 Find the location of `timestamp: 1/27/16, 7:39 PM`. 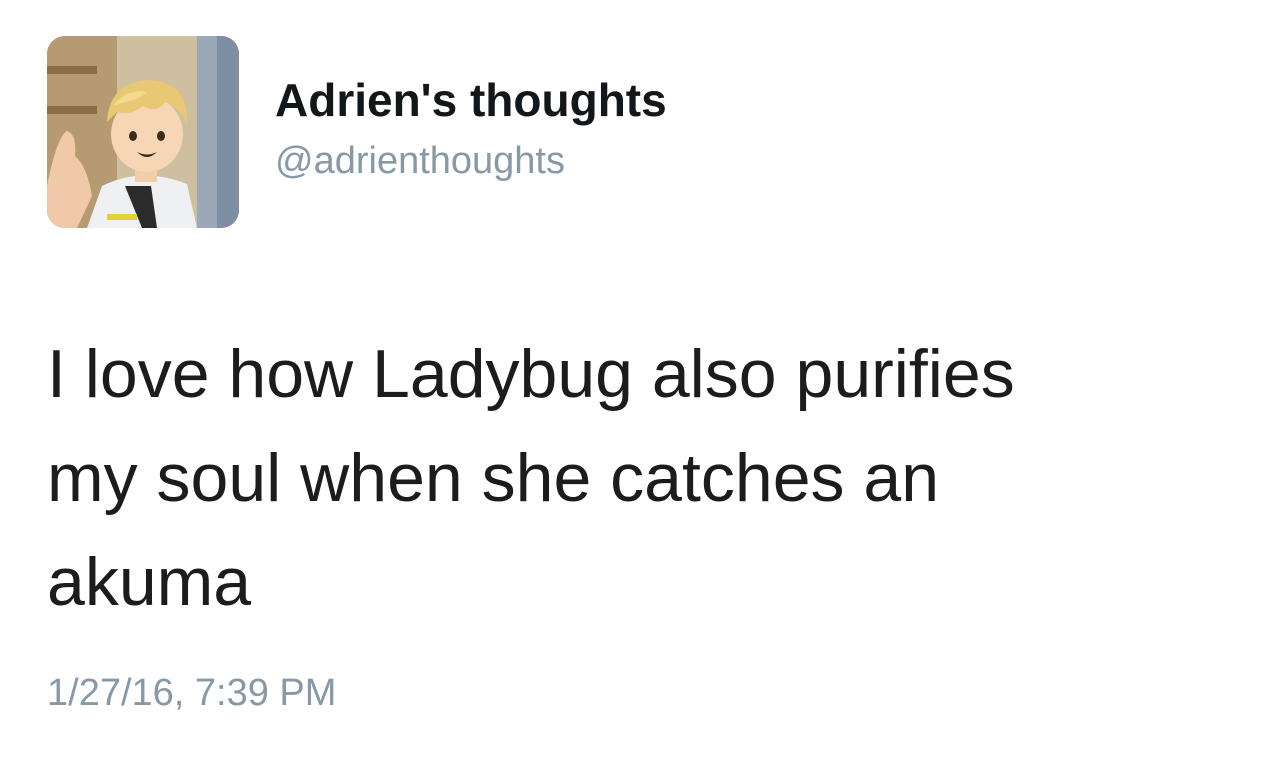

timestamp: 1/27/16, 7:39 PM is located at coordinates (191, 693).